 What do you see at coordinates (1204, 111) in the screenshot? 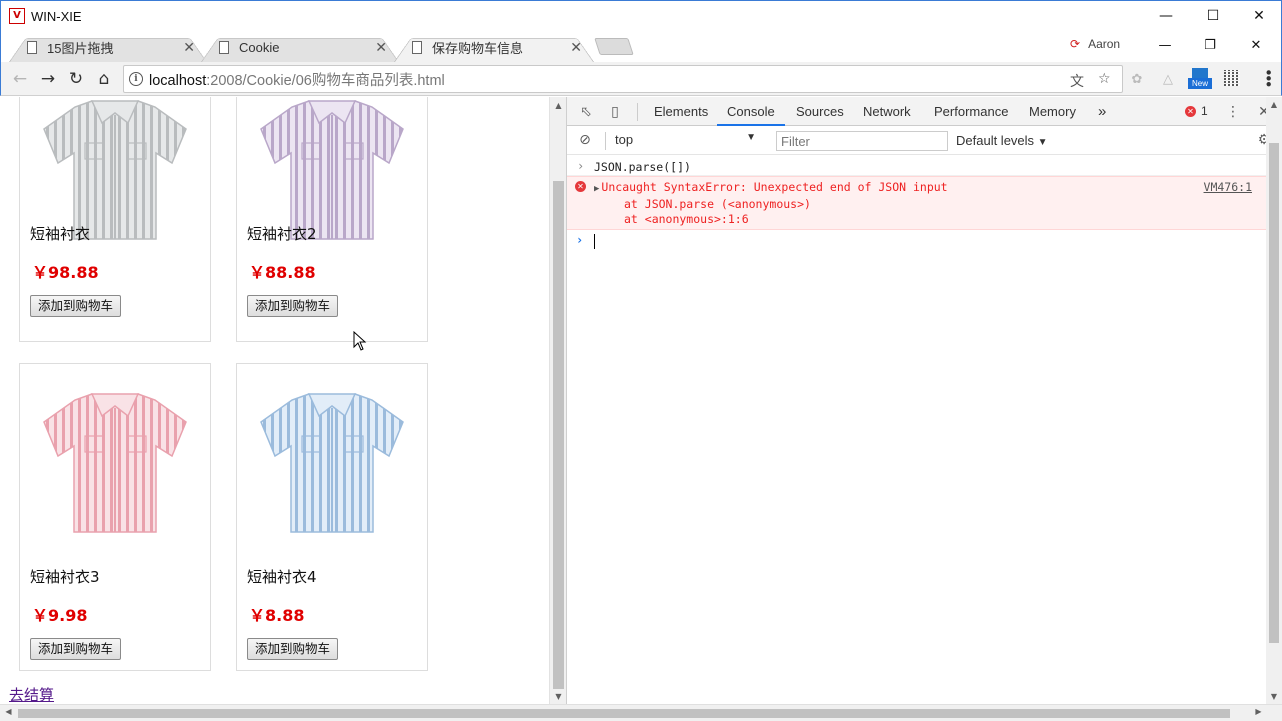
I see `error-count: 1` at bounding box center [1204, 111].